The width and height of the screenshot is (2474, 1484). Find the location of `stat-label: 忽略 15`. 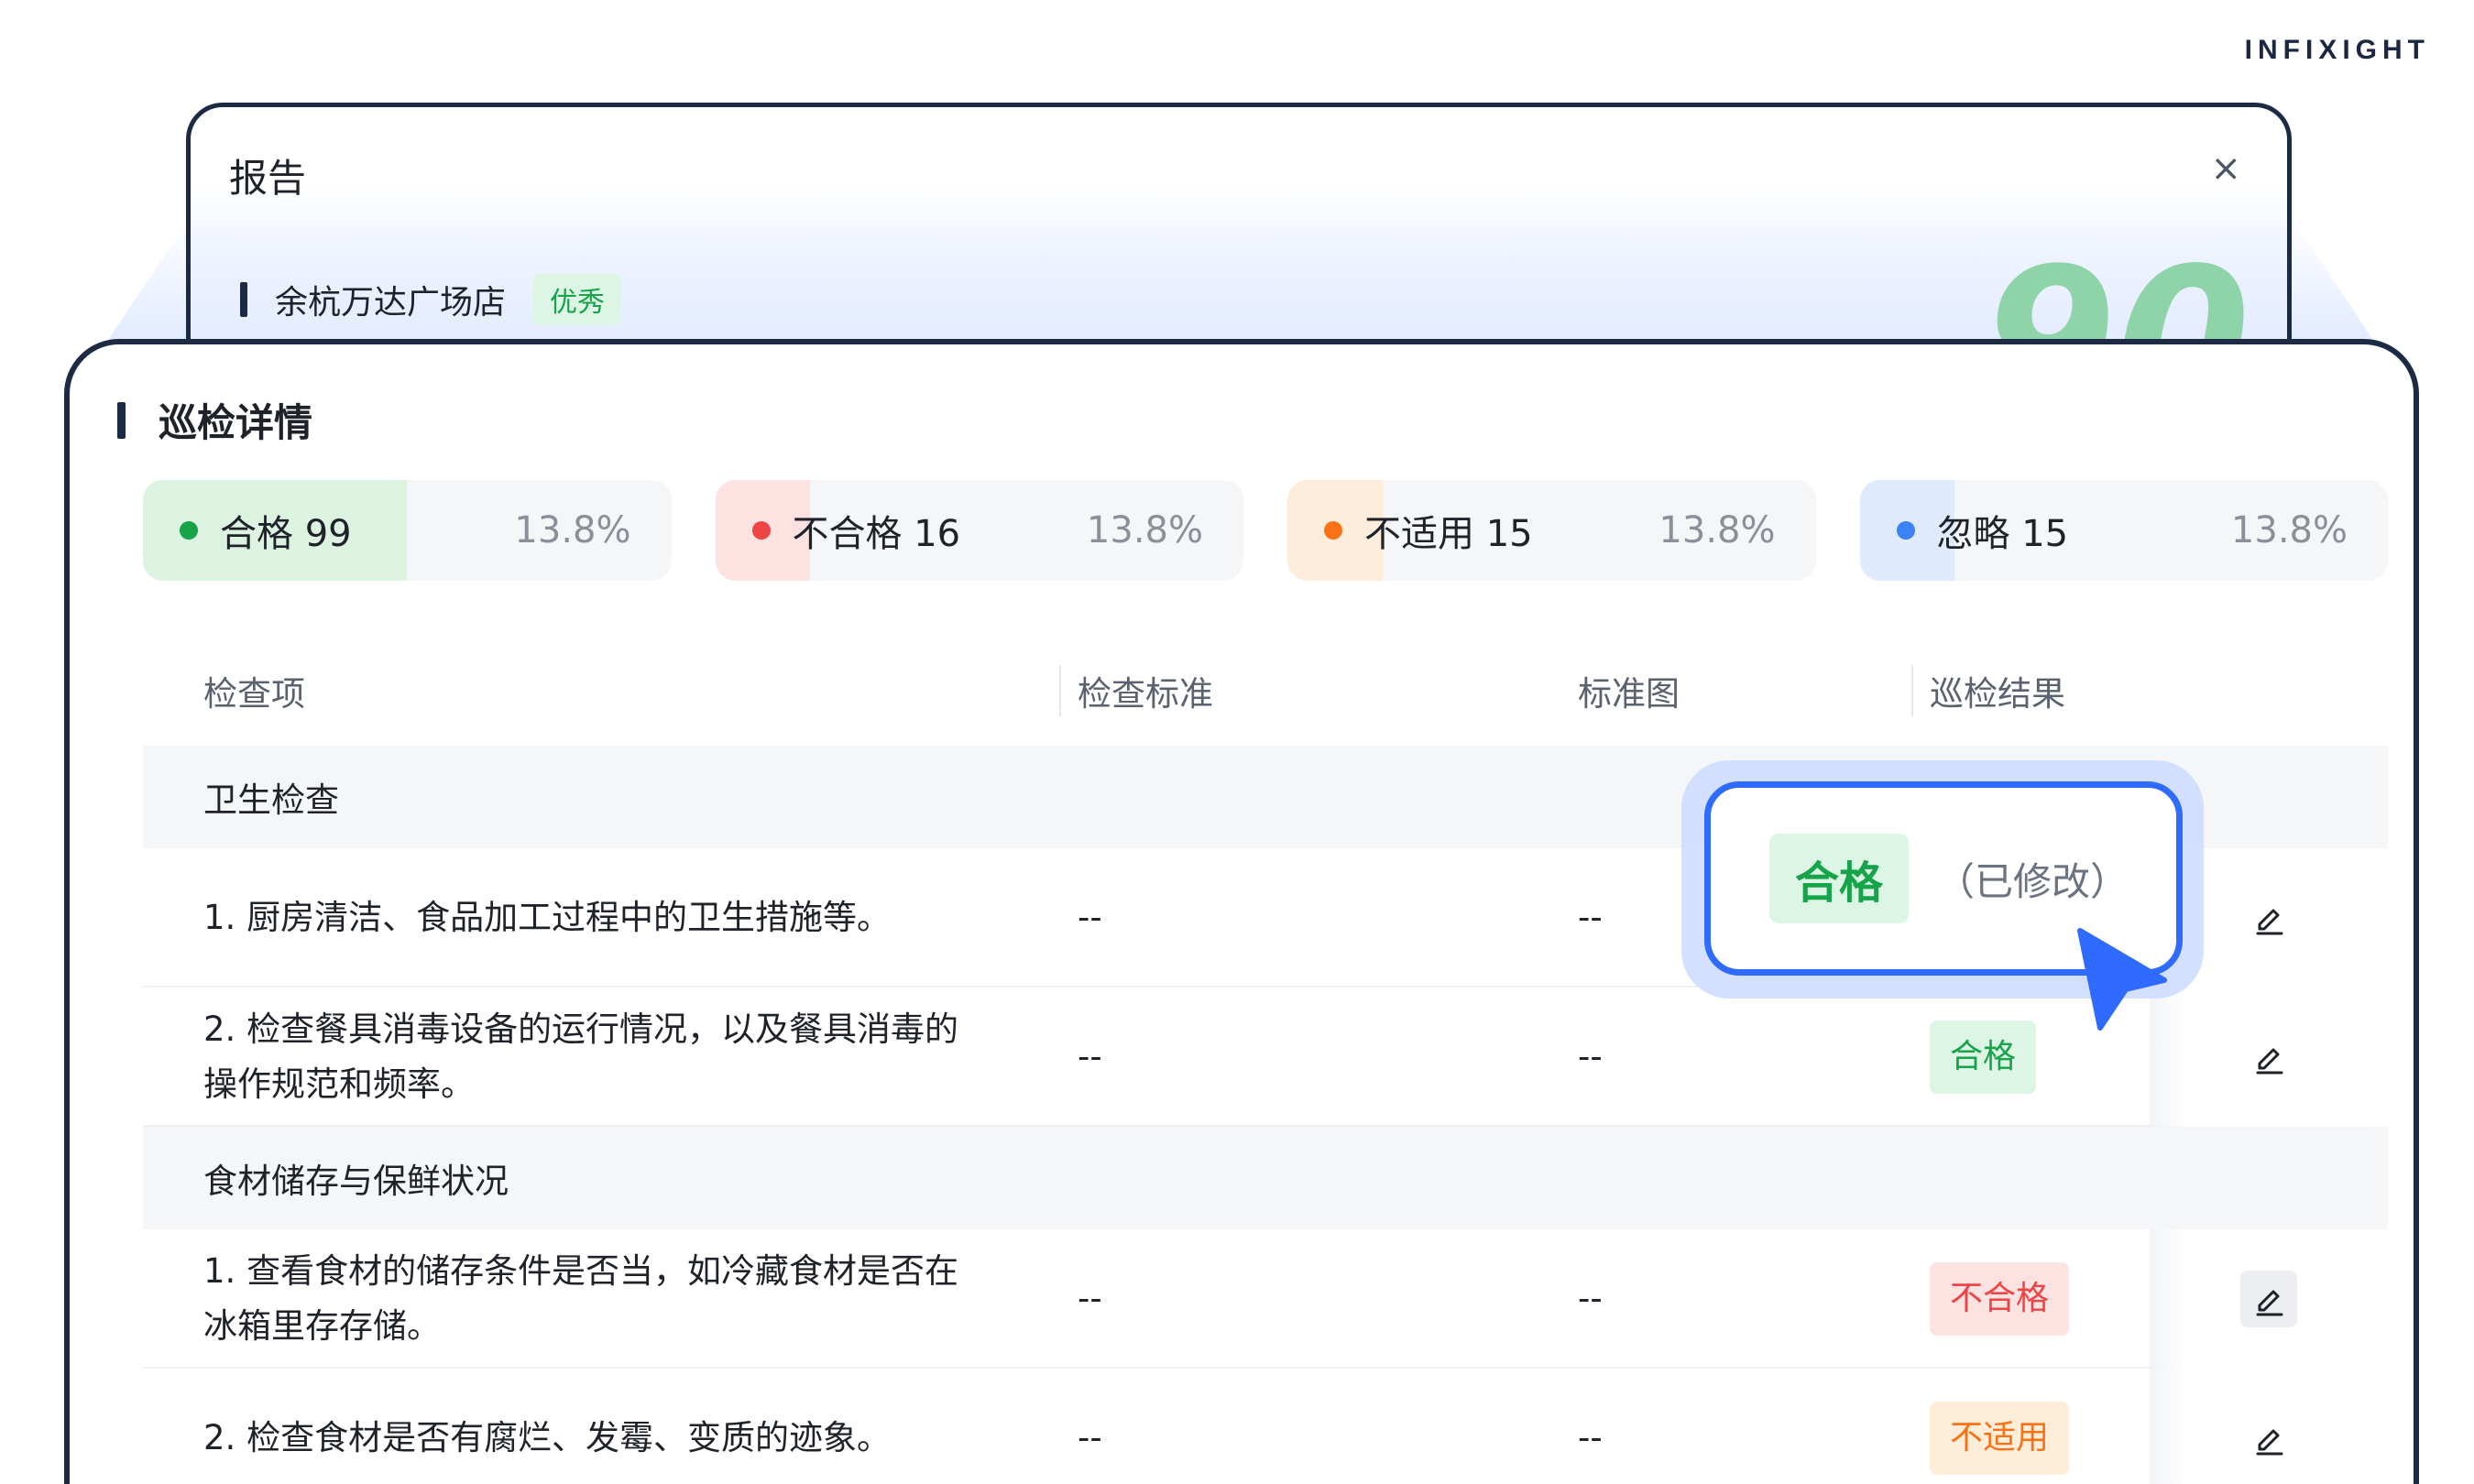

stat-label: 忽略 15 is located at coordinates (1982, 530).